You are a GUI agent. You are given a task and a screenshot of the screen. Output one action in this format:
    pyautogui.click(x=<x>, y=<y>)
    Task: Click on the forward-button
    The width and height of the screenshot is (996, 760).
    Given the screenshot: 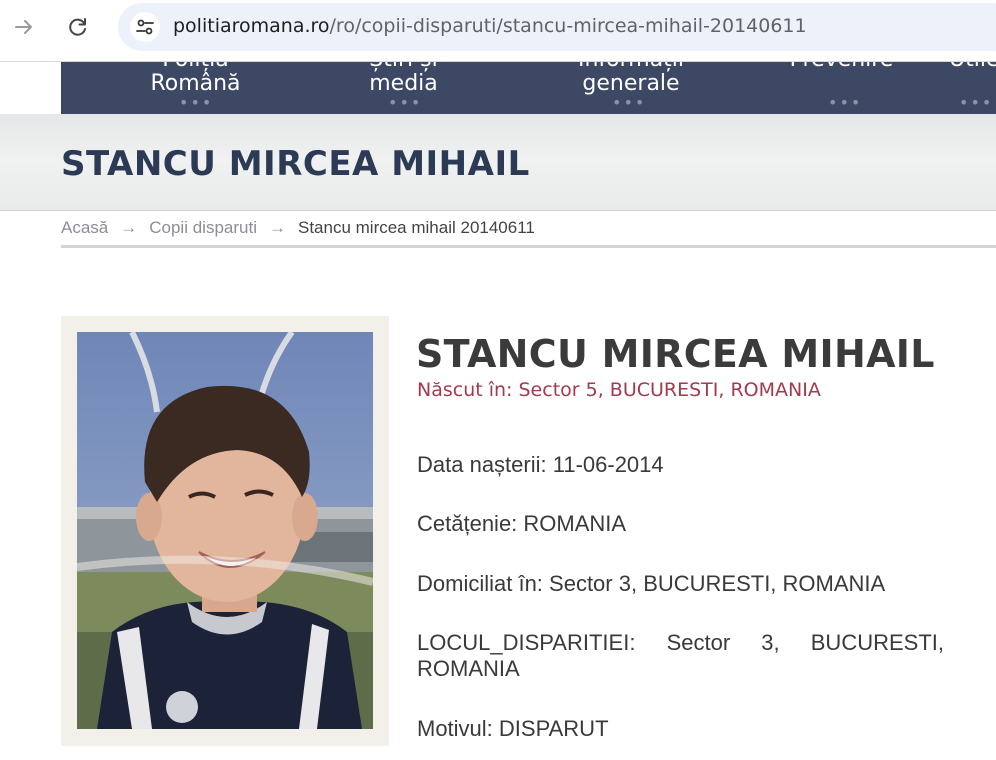 What is the action you would take?
    pyautogui.click(x=24, y=27)
    